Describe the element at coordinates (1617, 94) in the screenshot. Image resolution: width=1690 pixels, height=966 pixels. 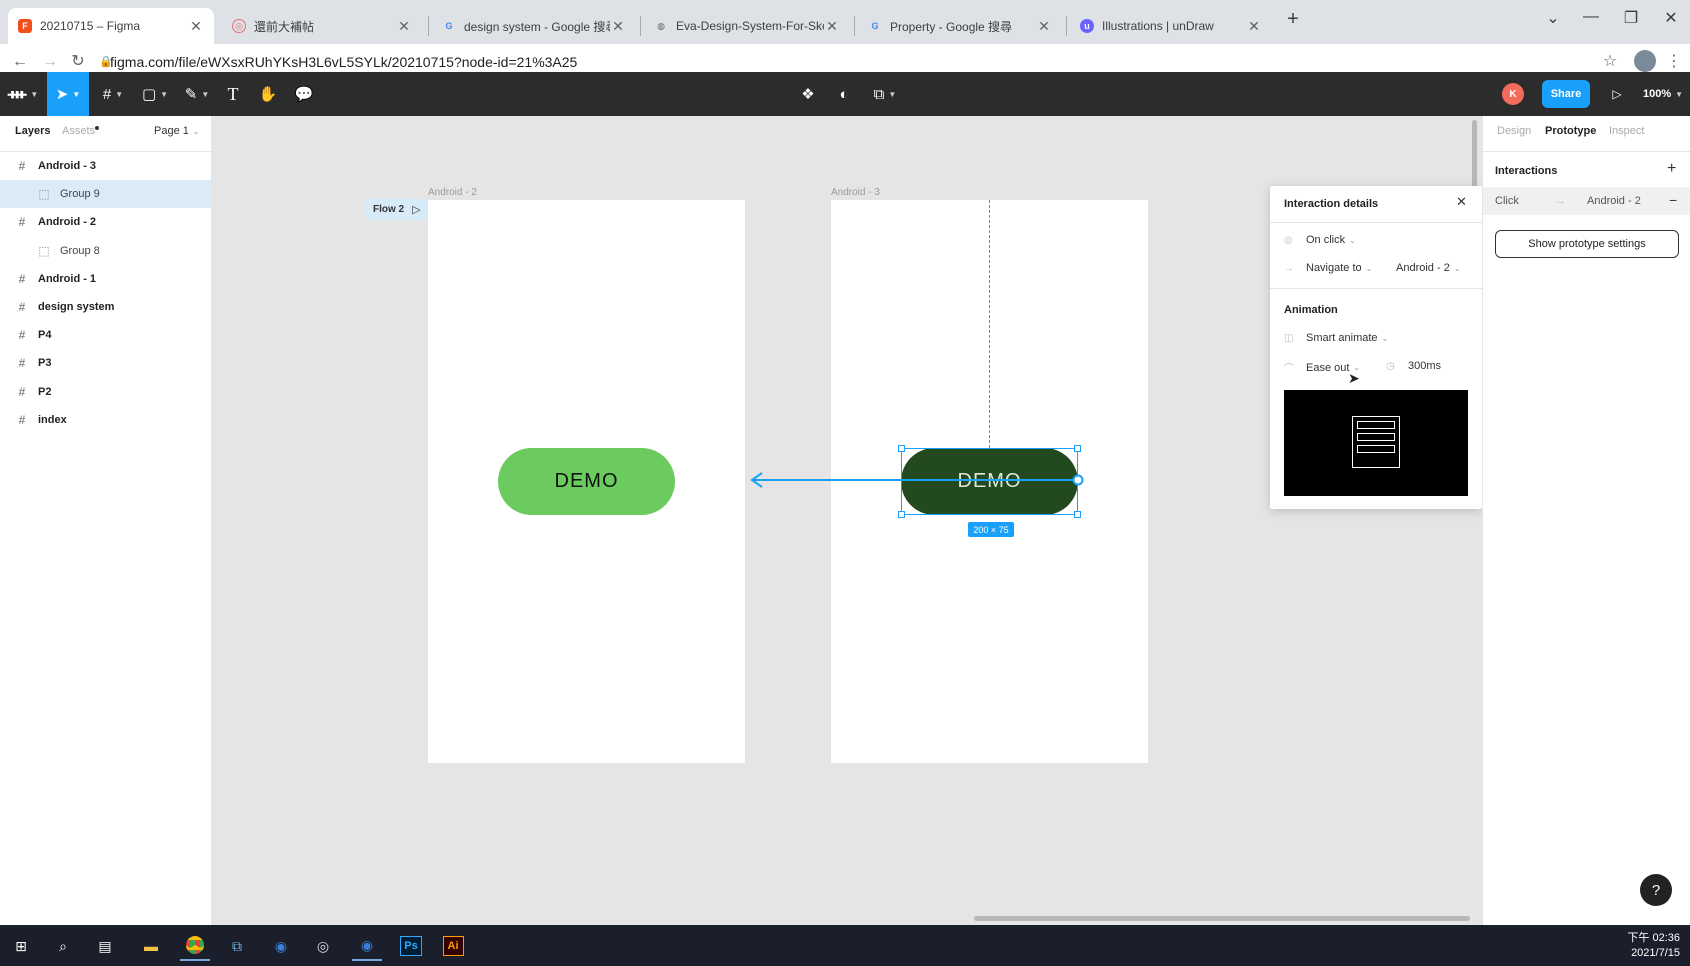
I see `present-button: ▷` at that location.